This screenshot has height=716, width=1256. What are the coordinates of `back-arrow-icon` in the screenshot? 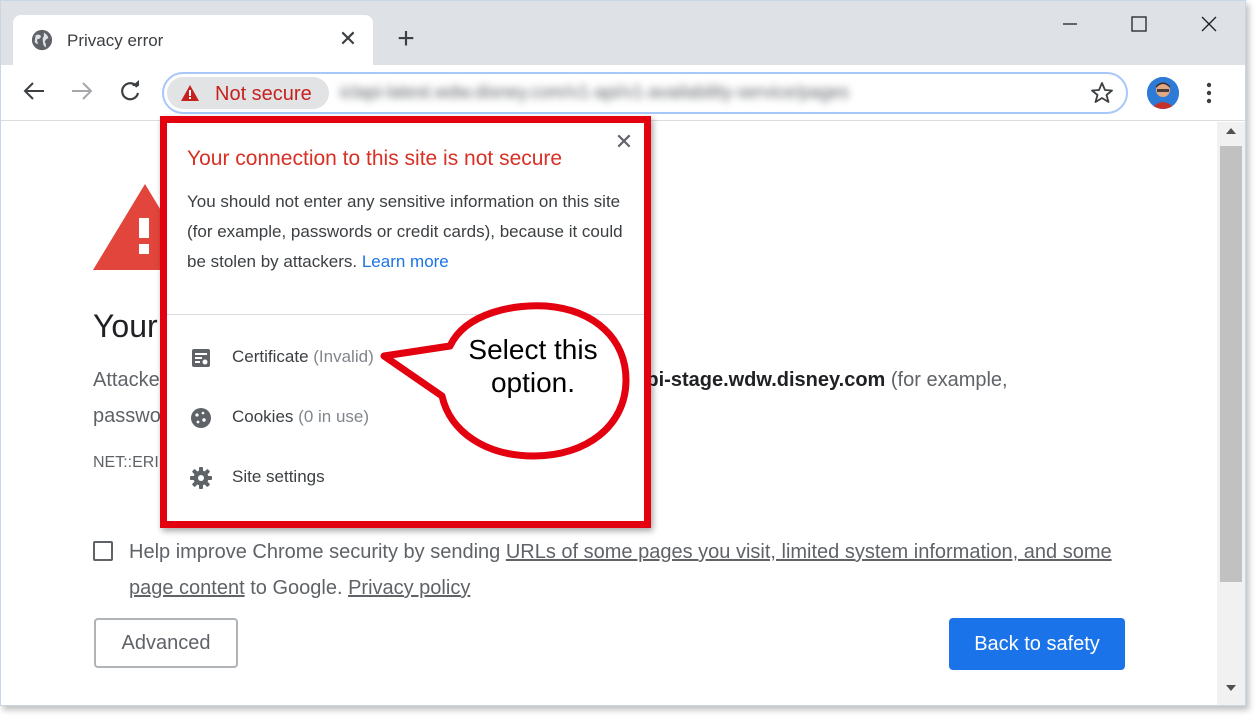 It's located at (34, 91).